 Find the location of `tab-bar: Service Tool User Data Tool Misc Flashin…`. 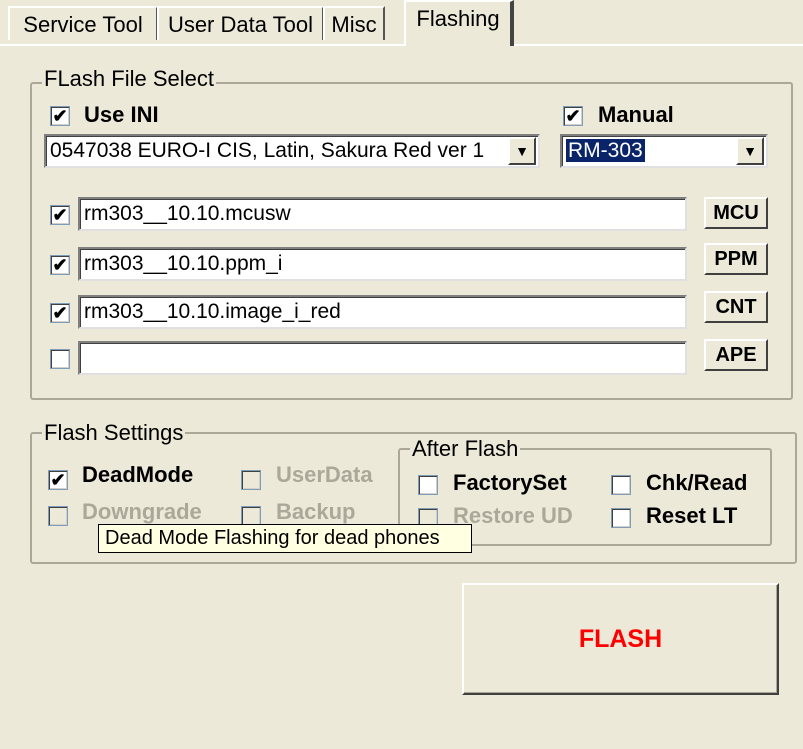

tab-bar: Service Tool User Data Tool Misc Flashin… is located at coordinates (401, 23).